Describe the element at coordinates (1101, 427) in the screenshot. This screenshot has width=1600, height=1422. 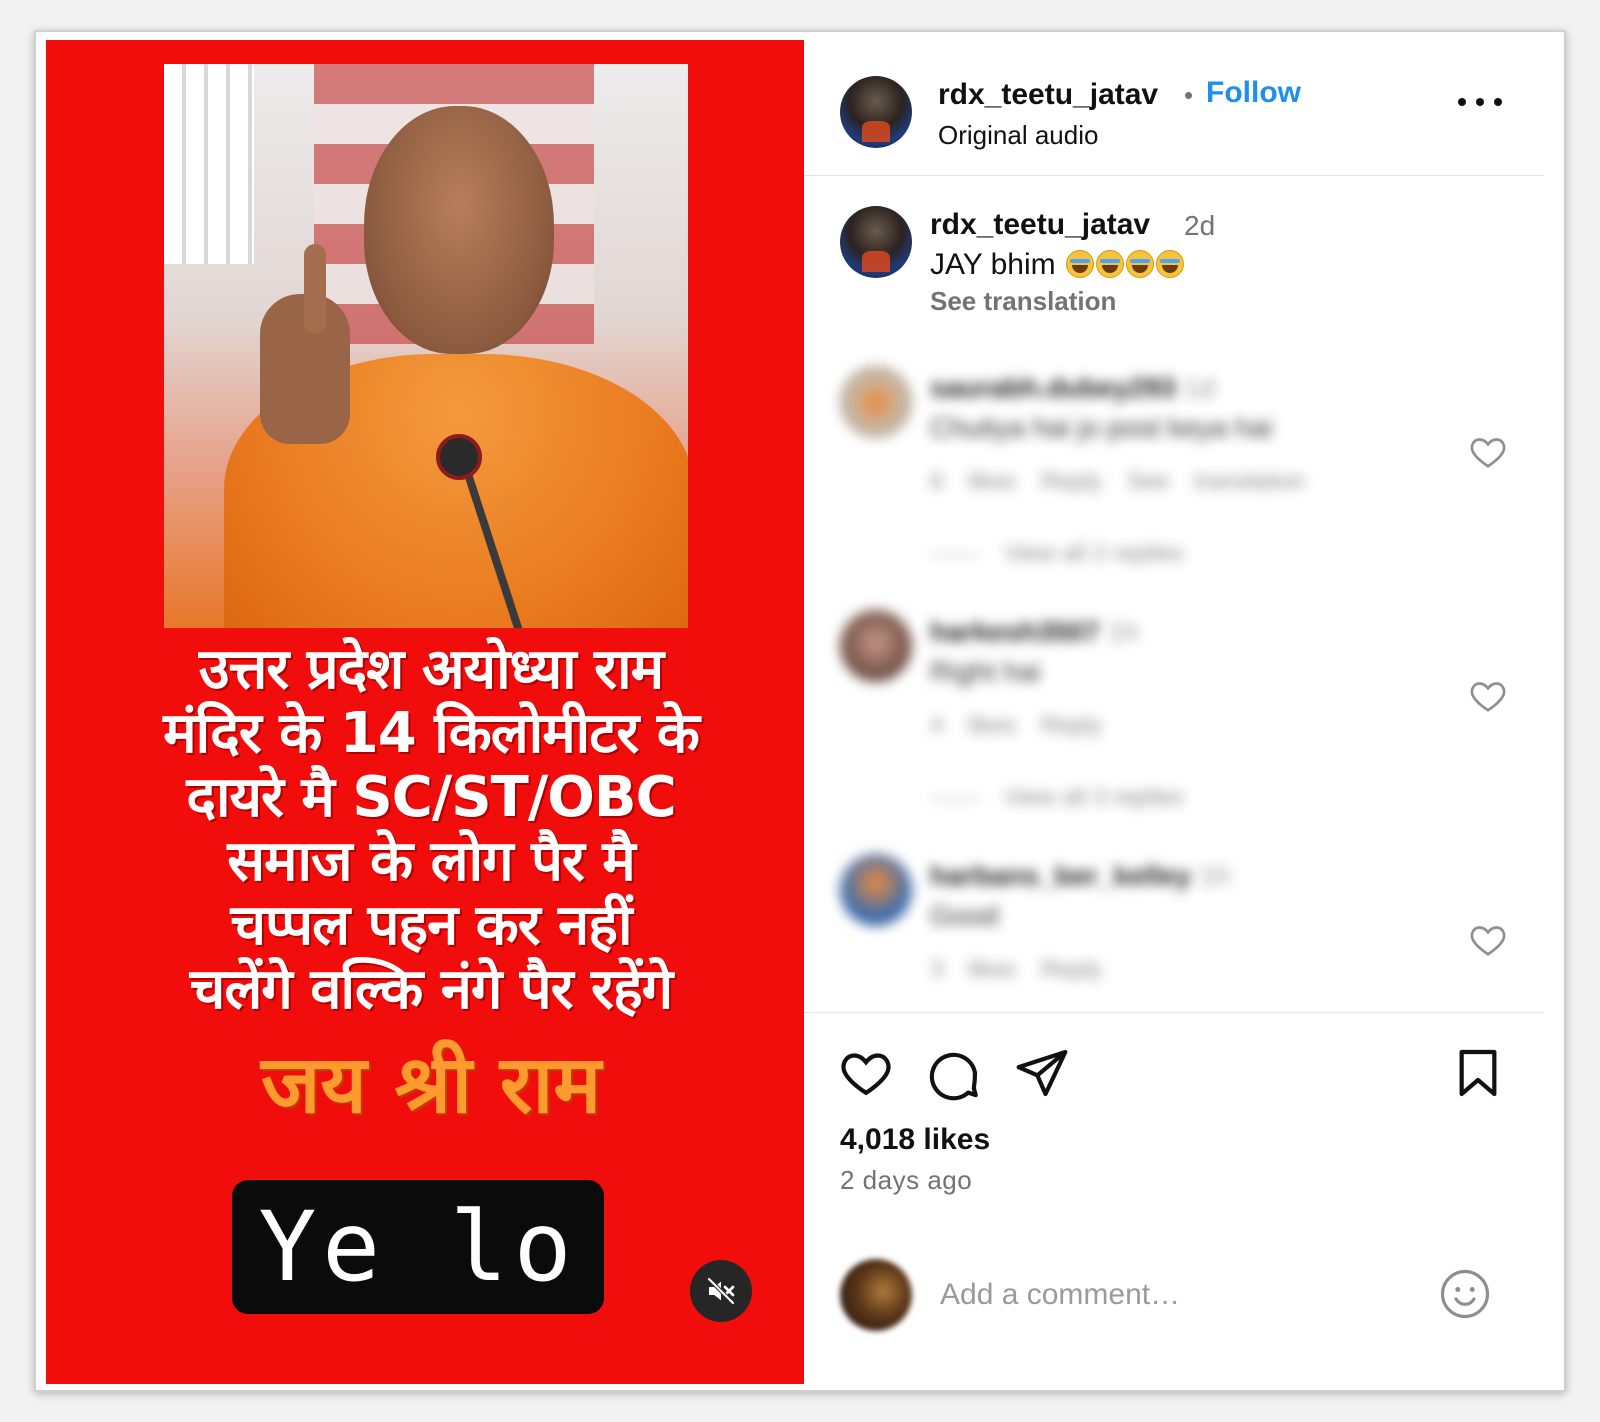
I see `comment-text: Chutiya hai jo post keya hai` at that location.